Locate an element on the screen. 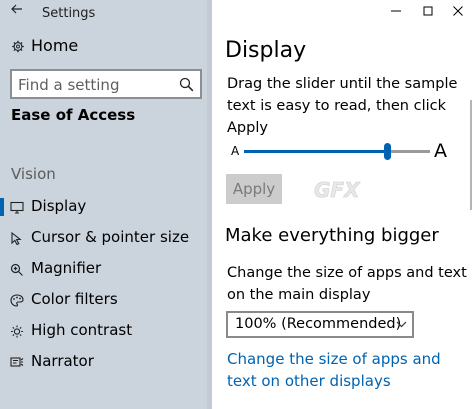 The width and height of the screenshot is (474, 409). sidebar-item-label: High contrast is located at coordinates (82, 330).